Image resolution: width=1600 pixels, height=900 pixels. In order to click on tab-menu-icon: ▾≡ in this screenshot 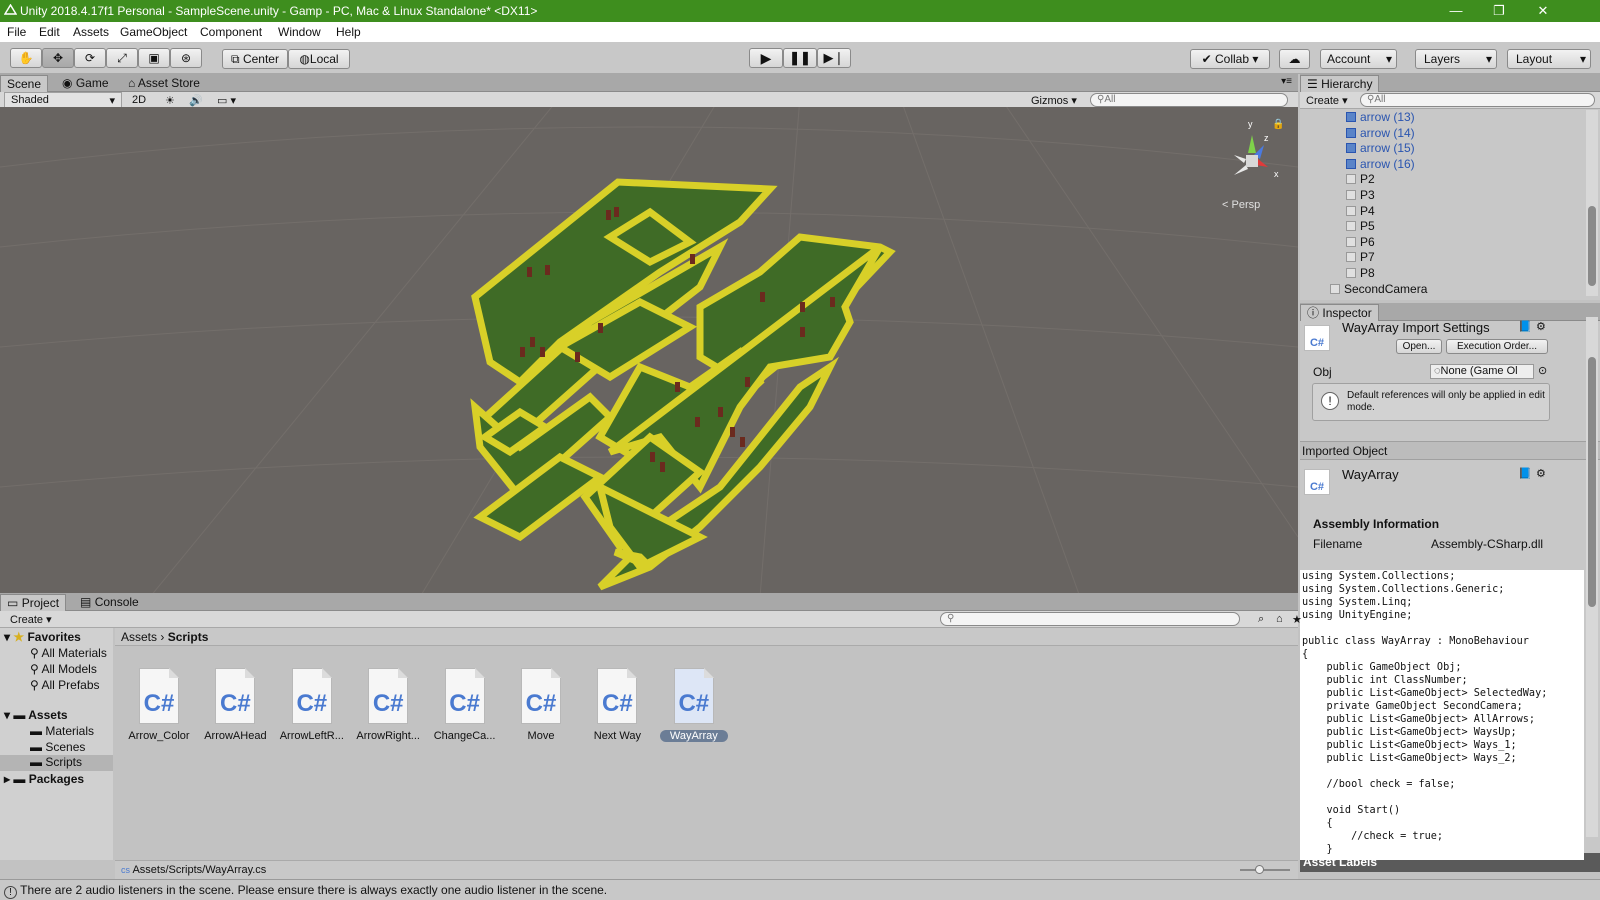, I will do `click(1286, 81)`.